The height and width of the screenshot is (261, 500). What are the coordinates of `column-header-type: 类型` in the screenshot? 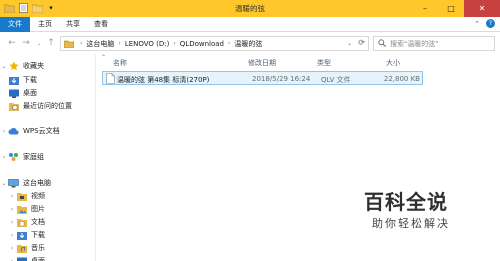 It's located at (324, 63).